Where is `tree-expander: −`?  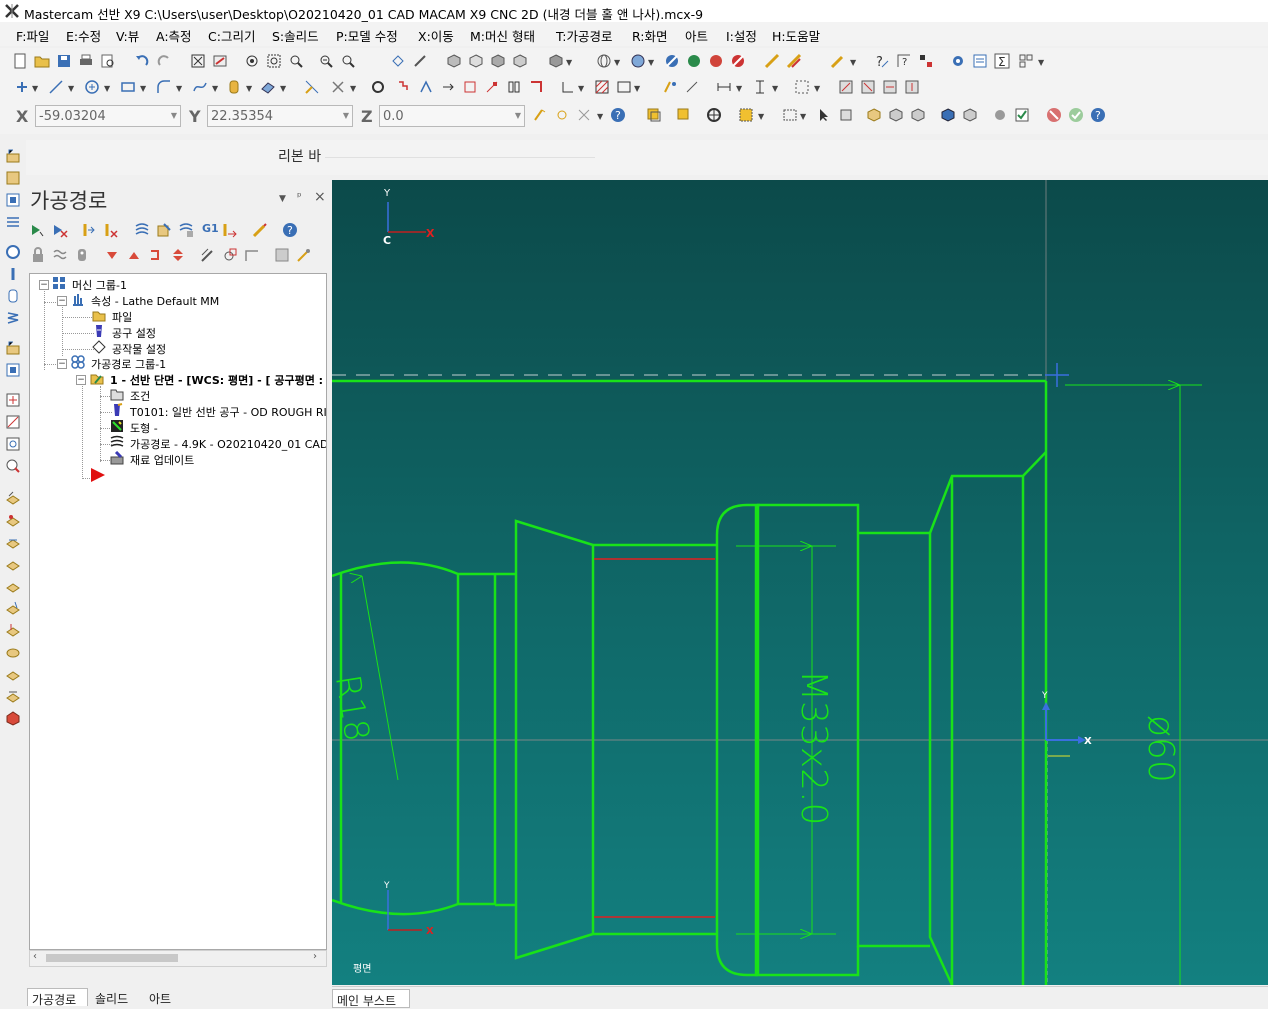 tree-expander: − is located at coordinates (62, 301).